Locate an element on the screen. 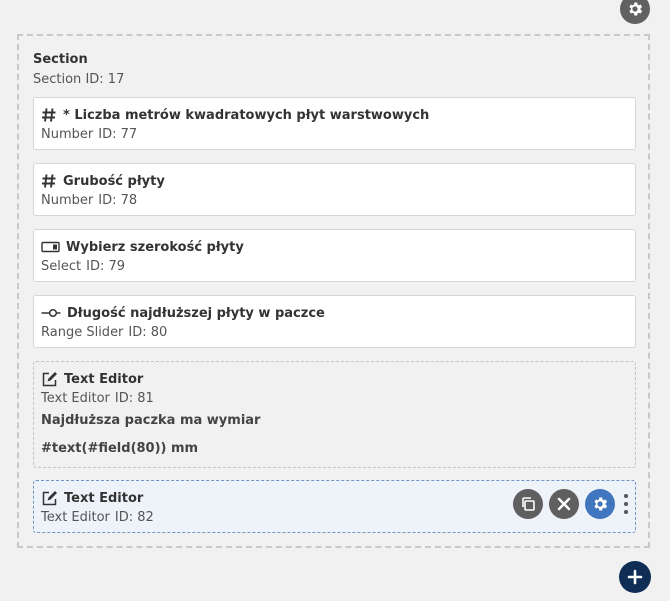  section-settings-button is located at coordinates (635, 12).